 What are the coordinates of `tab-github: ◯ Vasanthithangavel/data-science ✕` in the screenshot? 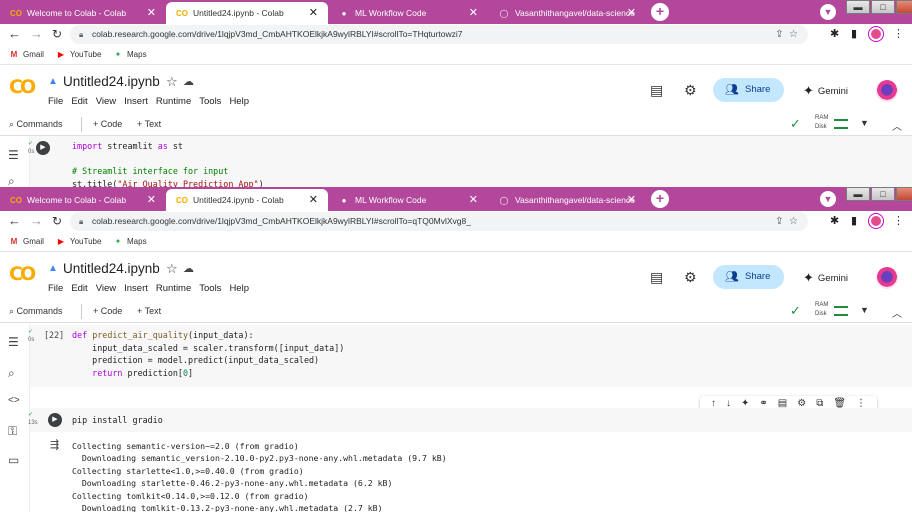 It's located at (567, 200).